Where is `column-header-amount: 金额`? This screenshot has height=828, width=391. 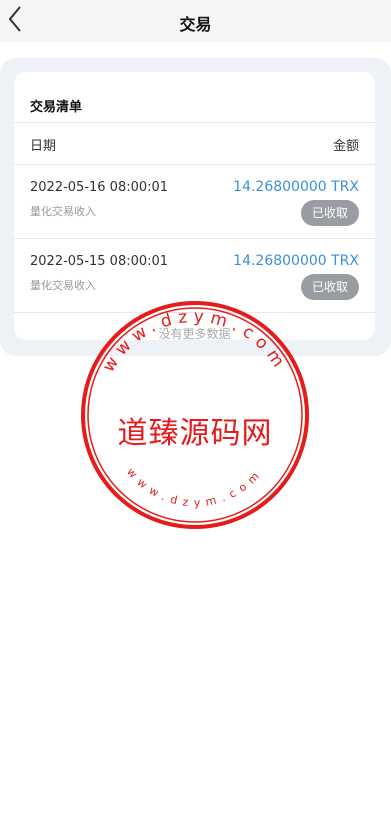
column-header-amount: 金额 is located at coordinates (345, 146).